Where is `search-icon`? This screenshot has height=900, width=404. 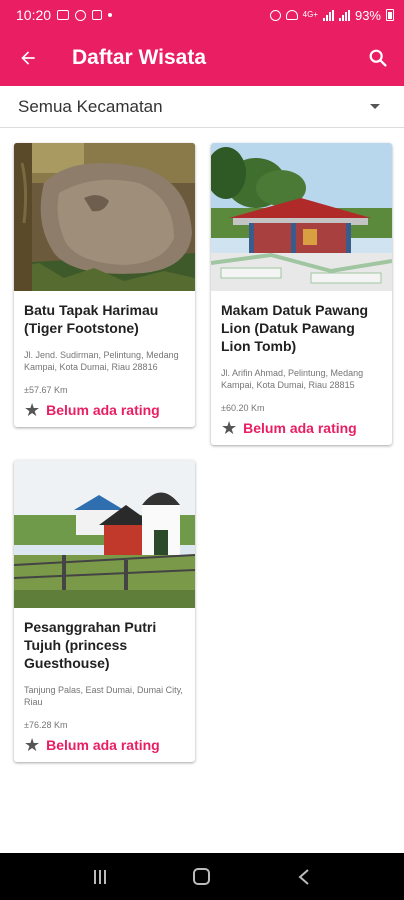
search-icon is located at coordinates (378, 58).